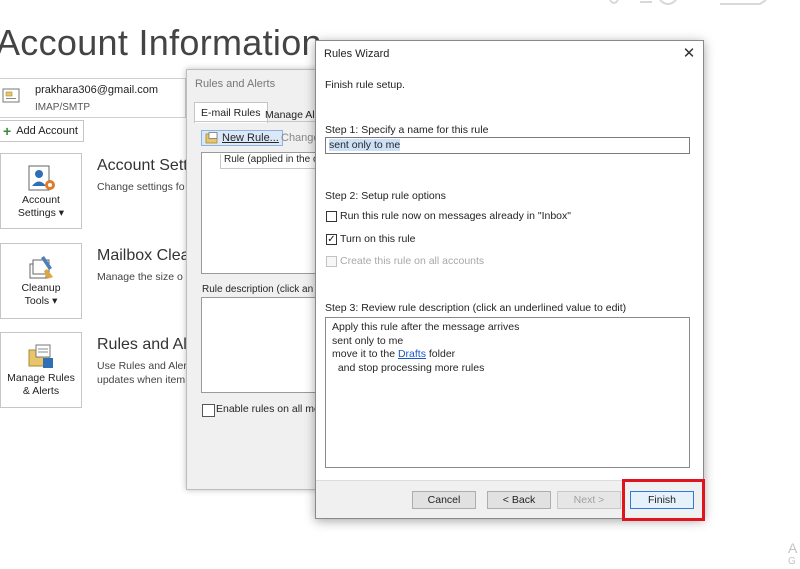  I want to click on all-accounts-checkbox, so click(331, 261).